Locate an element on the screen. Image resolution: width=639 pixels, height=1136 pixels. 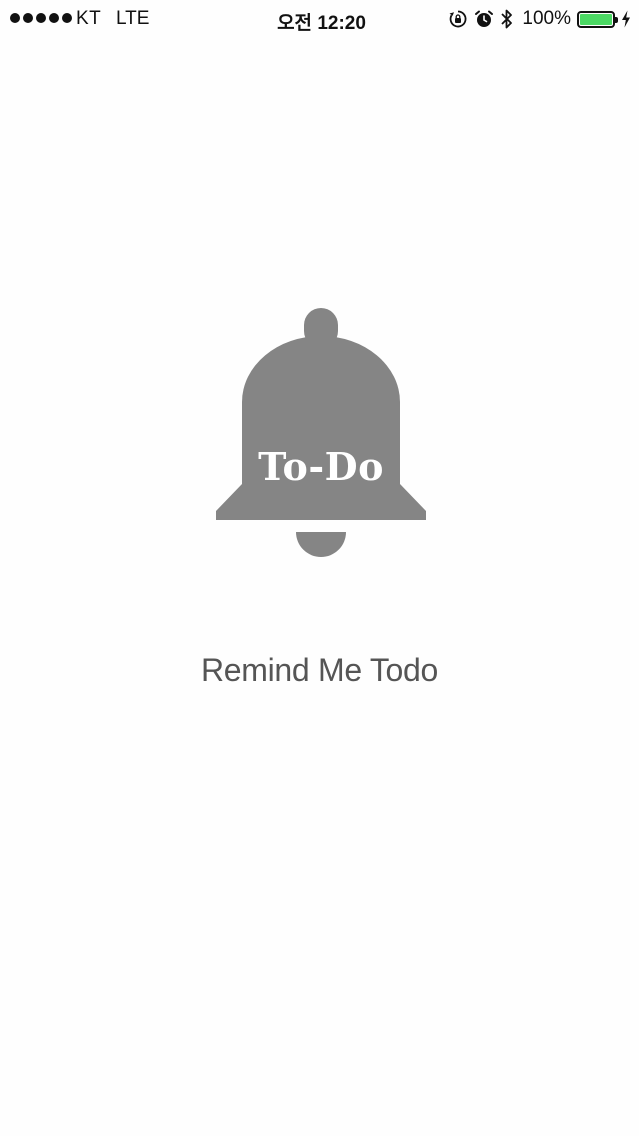
bell-icon is located at coordinates (321, 432).